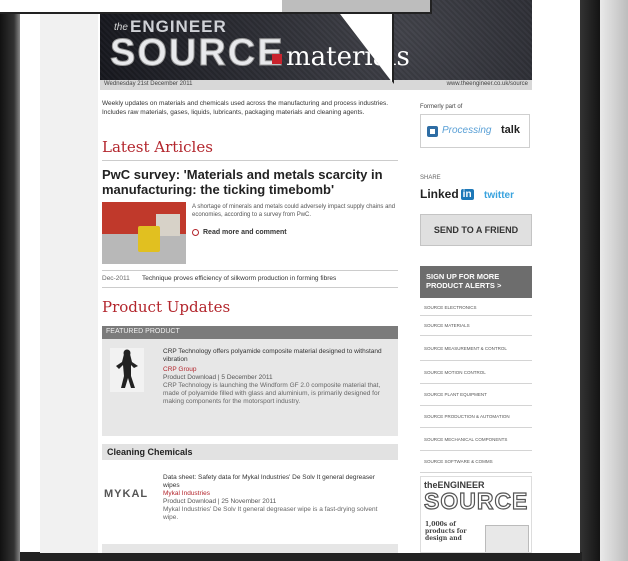 Image resolution: width=628 pixels, height=561 pixels. Describe the element at coordinates (220, 501) in the screenshot. I see `product-meta: Product Download | 25 November 2011` at that location.